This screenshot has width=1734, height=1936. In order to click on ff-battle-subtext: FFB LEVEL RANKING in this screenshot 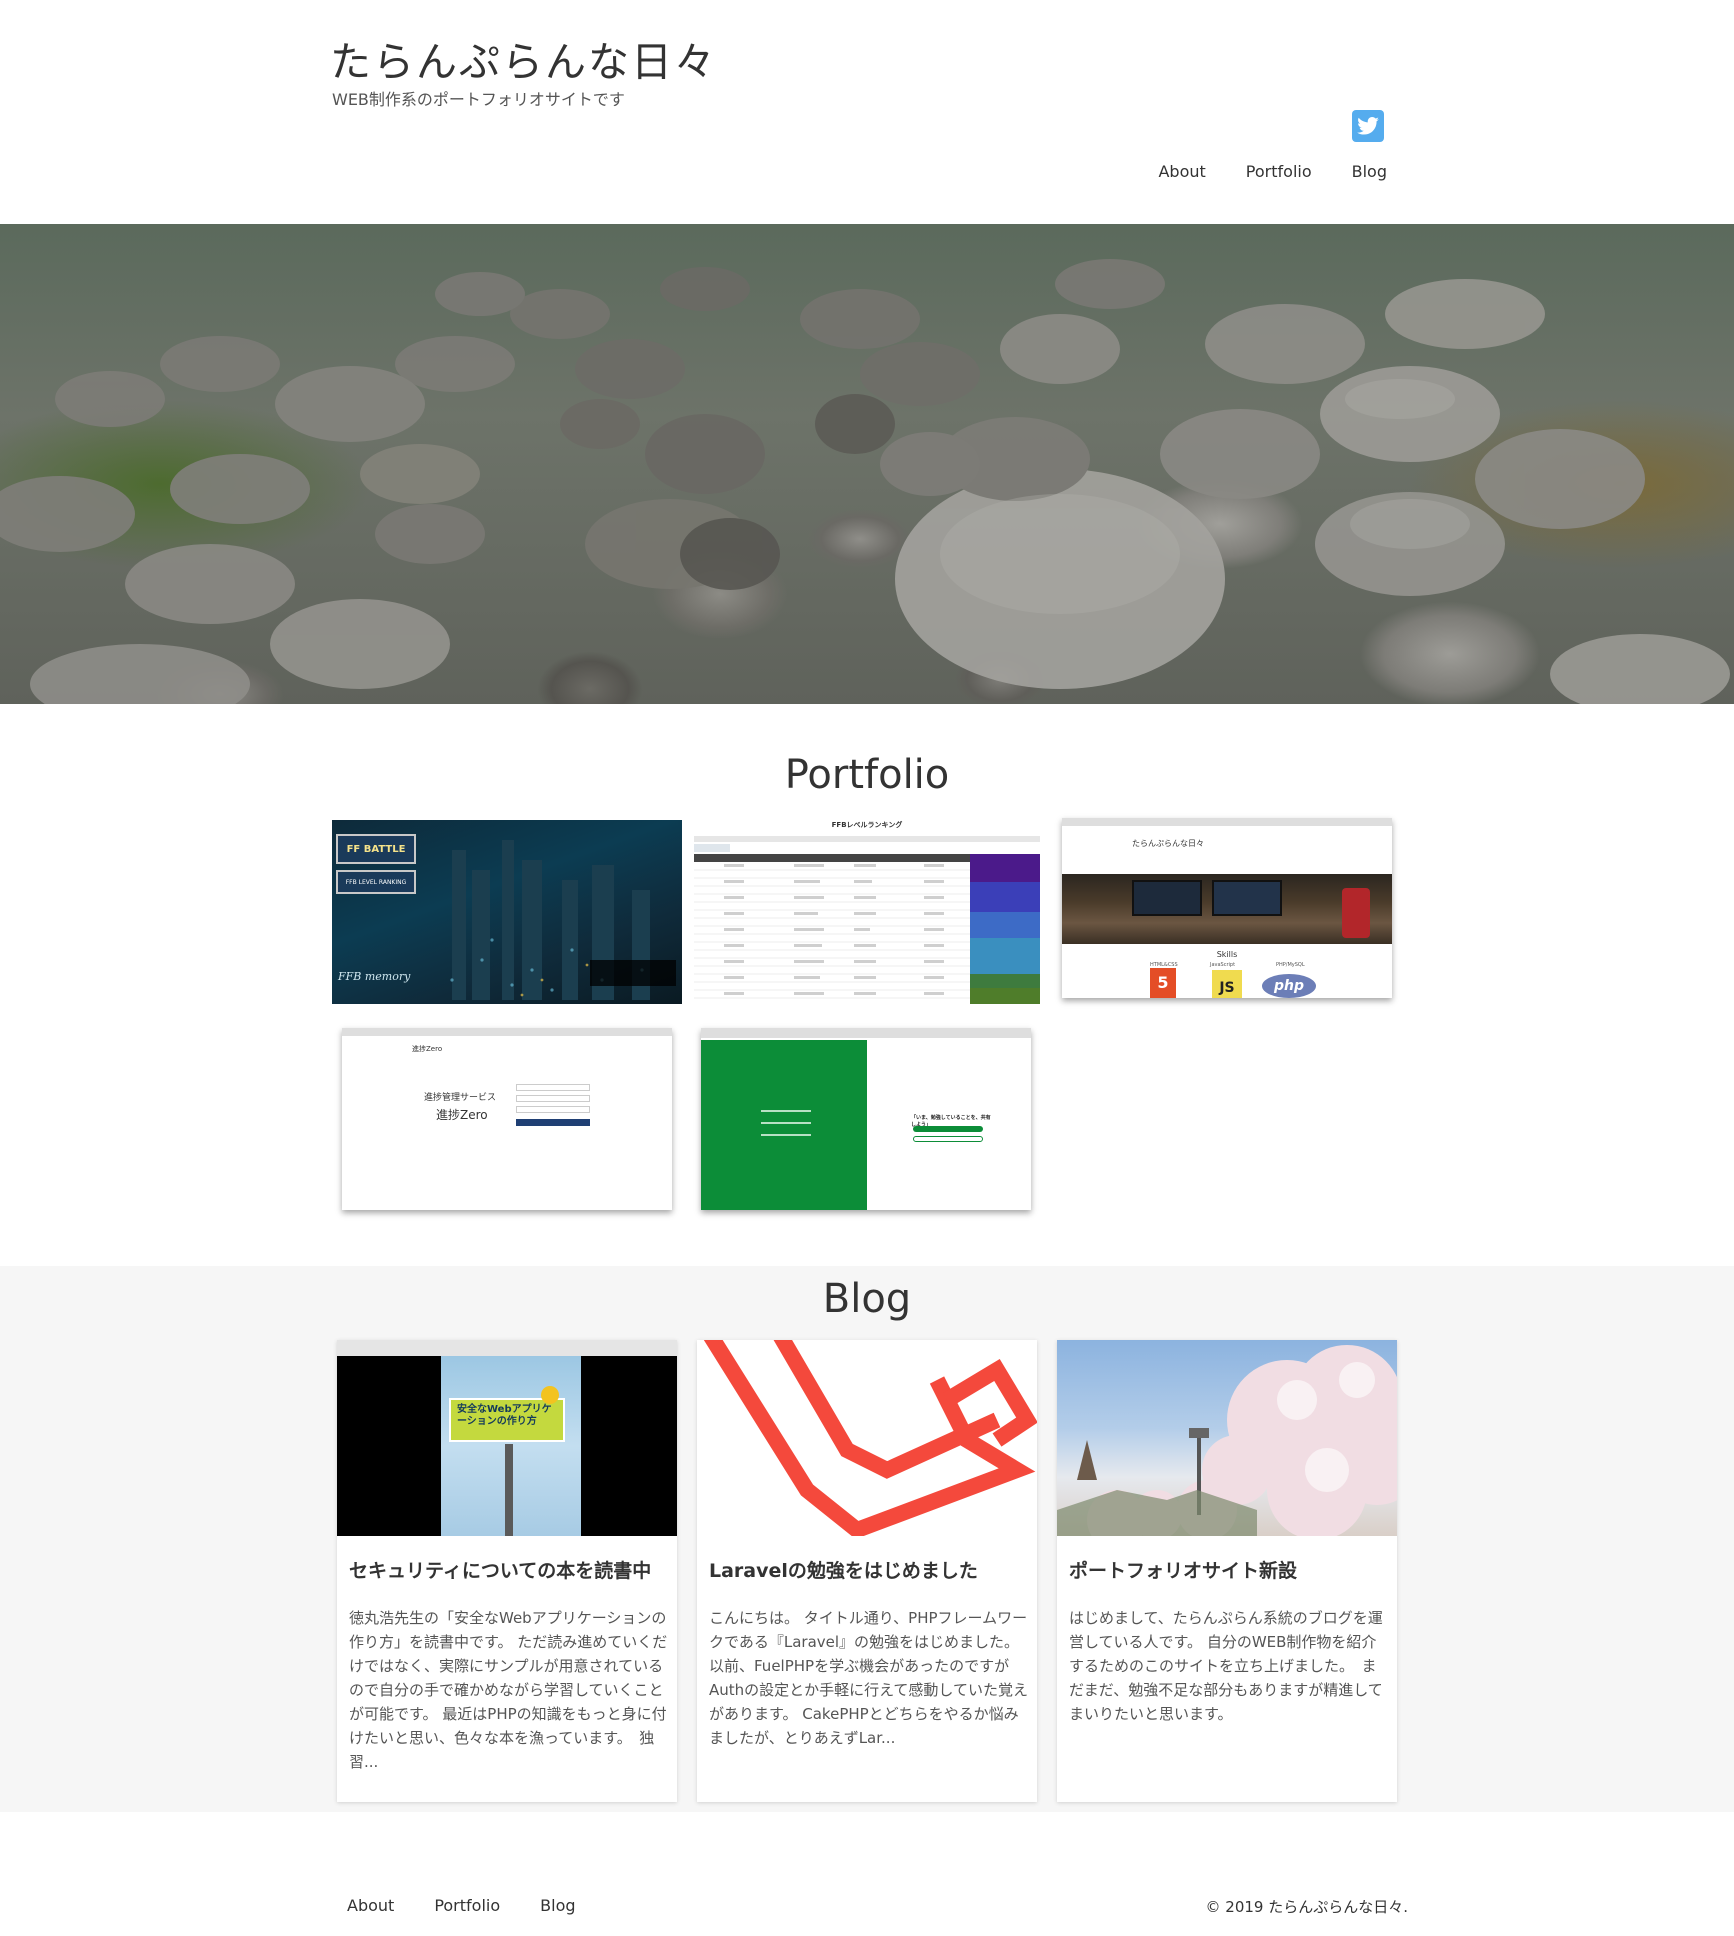, I will do `click(376, 882)`.